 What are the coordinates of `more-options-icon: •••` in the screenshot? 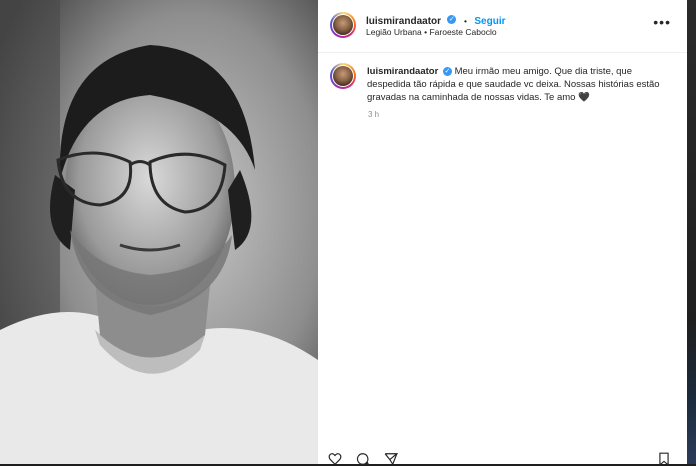 It's located at (662, 22).